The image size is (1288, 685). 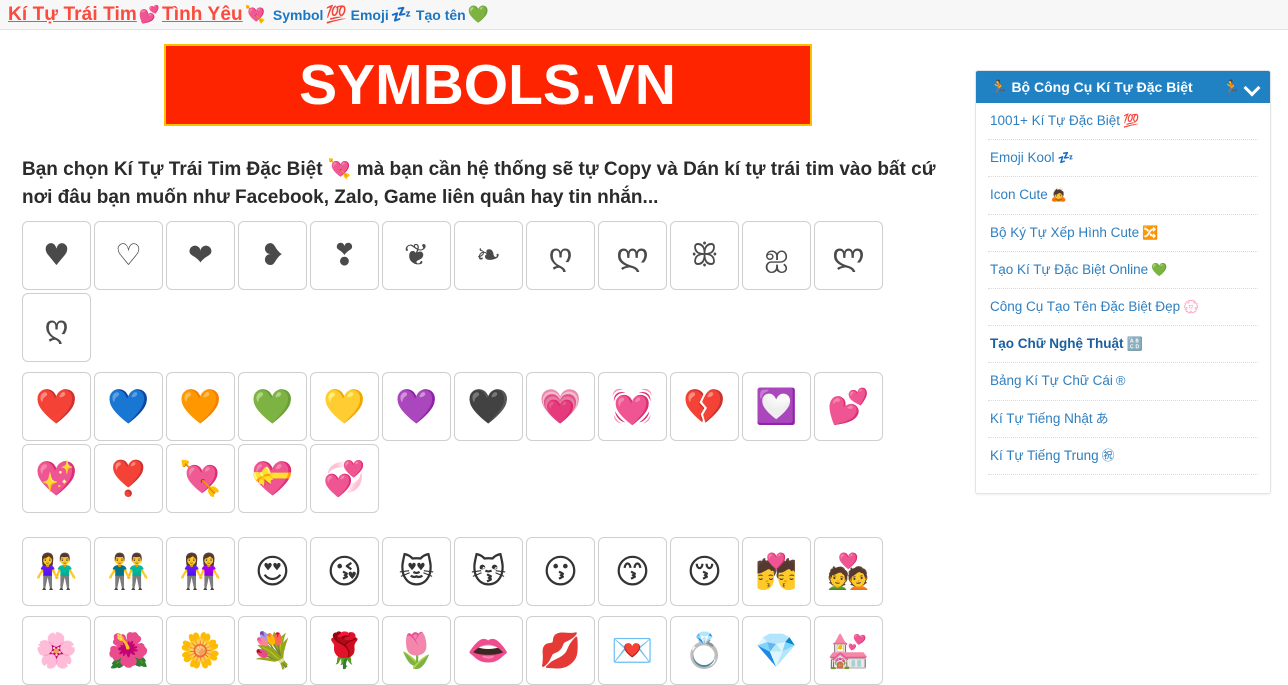 What do you see at coordinates (1123, 270) in the screenshot?
I see `sidebar-link-5: Tạo Kí Tự Đặc Biệt Online 💚` at bounding box center [1123, 270].